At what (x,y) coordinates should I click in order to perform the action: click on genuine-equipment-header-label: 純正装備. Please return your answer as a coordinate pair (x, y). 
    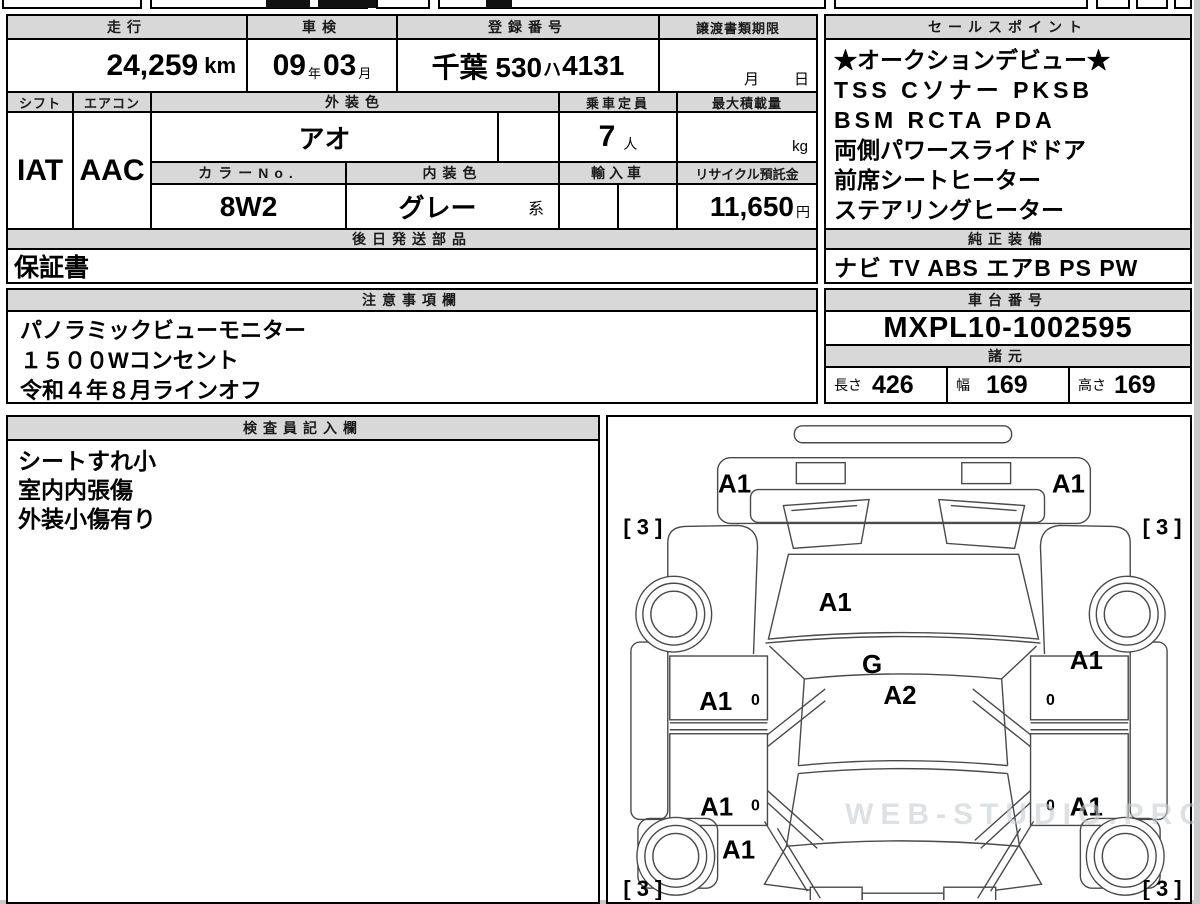
    Looking at the image, I should click on (1008, 239).